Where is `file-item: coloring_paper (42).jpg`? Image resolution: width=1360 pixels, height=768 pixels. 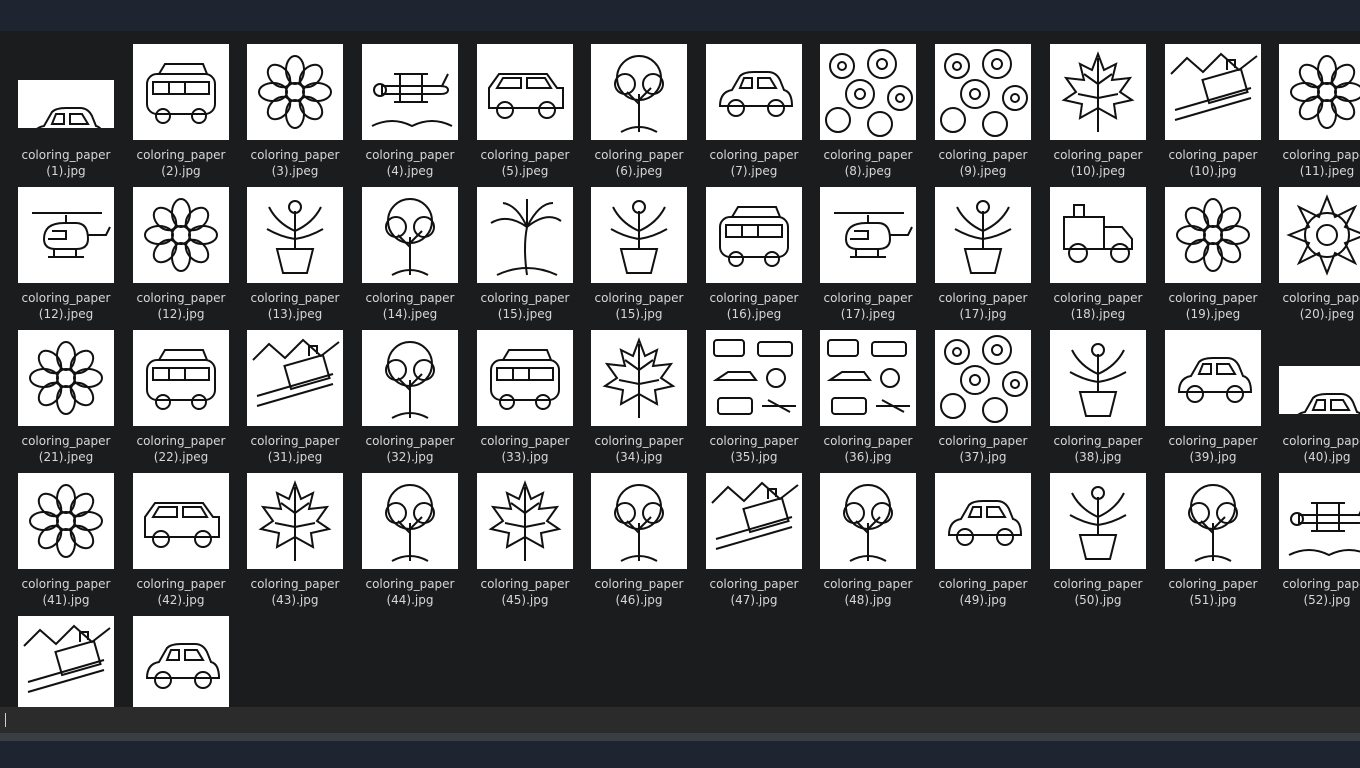
file-item: coloring_paper (42).jpg is located at coordinates (172, 533).